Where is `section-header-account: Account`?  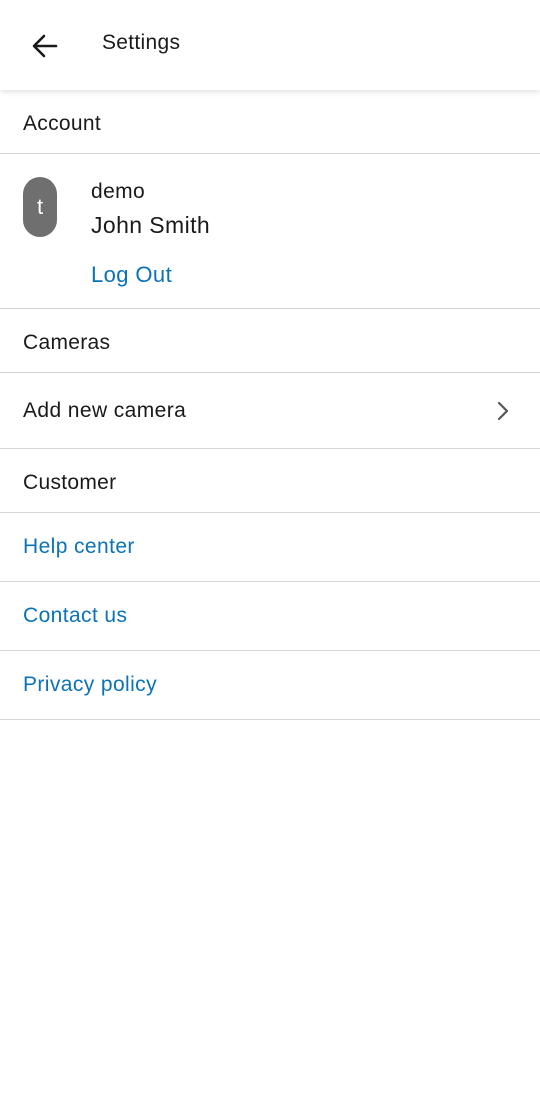
section-header-account: Account is located at coordinates (270, 122).